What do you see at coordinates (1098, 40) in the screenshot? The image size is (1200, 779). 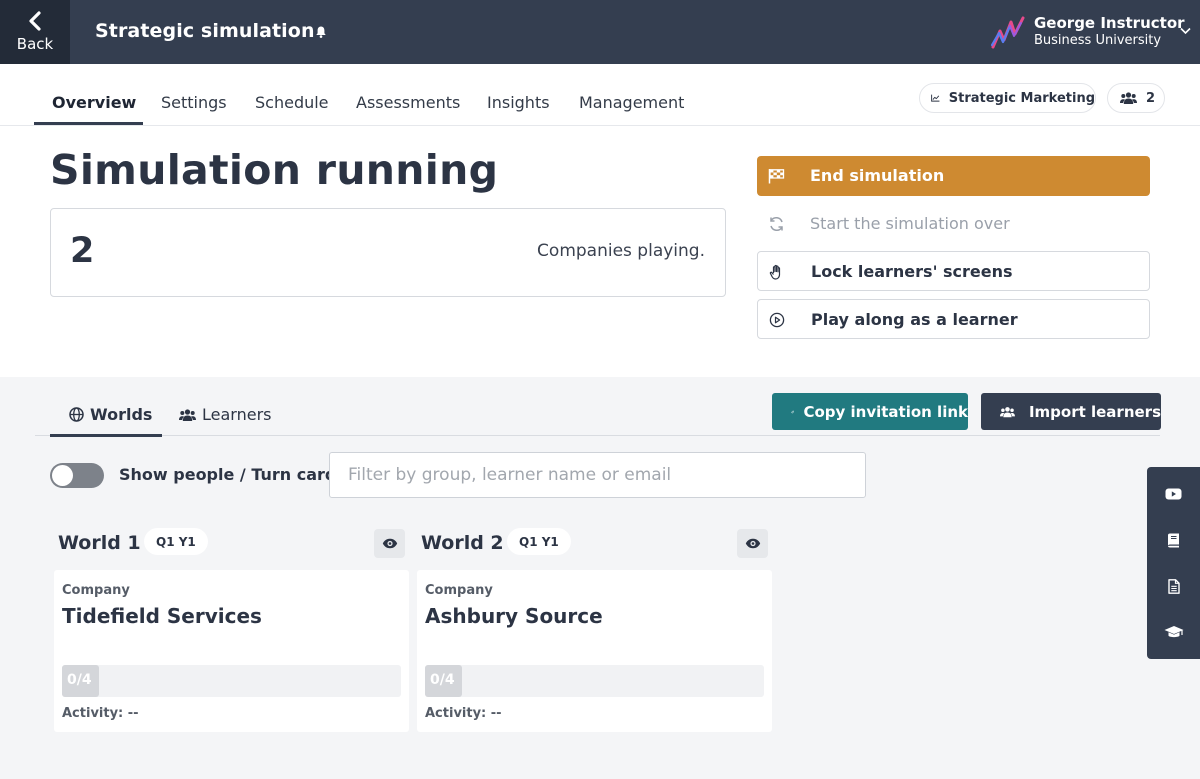 I see `user-organization: Business University` at bounding box center [1098, 40].